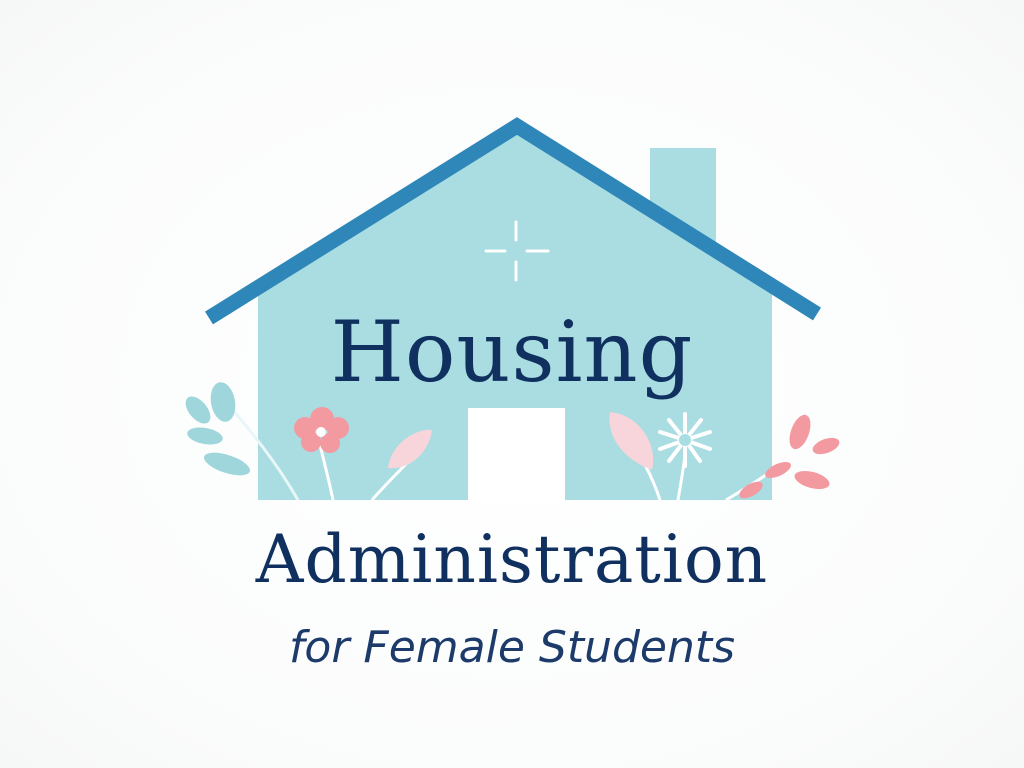 This screenshot has width=1024, height=768. What do you see at coordinates (512, 352) in the screenshot?
I see `logo-title-housing: Housing` at bounding box center [512, 352].